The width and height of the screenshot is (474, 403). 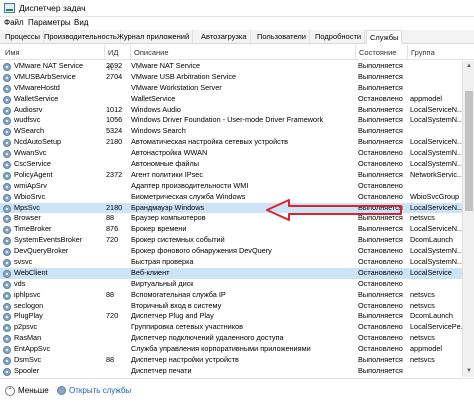 I want to click on service-name: WbioSrvc, so click(x=30, y=196).